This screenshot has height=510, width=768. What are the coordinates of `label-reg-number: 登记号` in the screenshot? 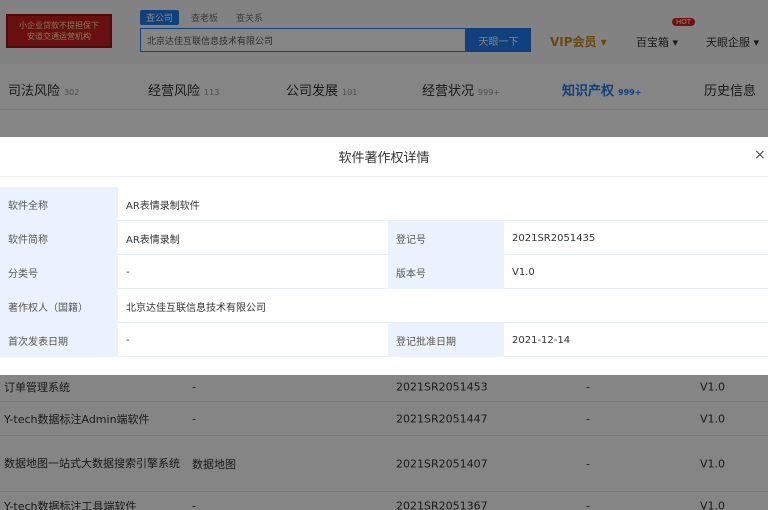 It's located at (446, 238).